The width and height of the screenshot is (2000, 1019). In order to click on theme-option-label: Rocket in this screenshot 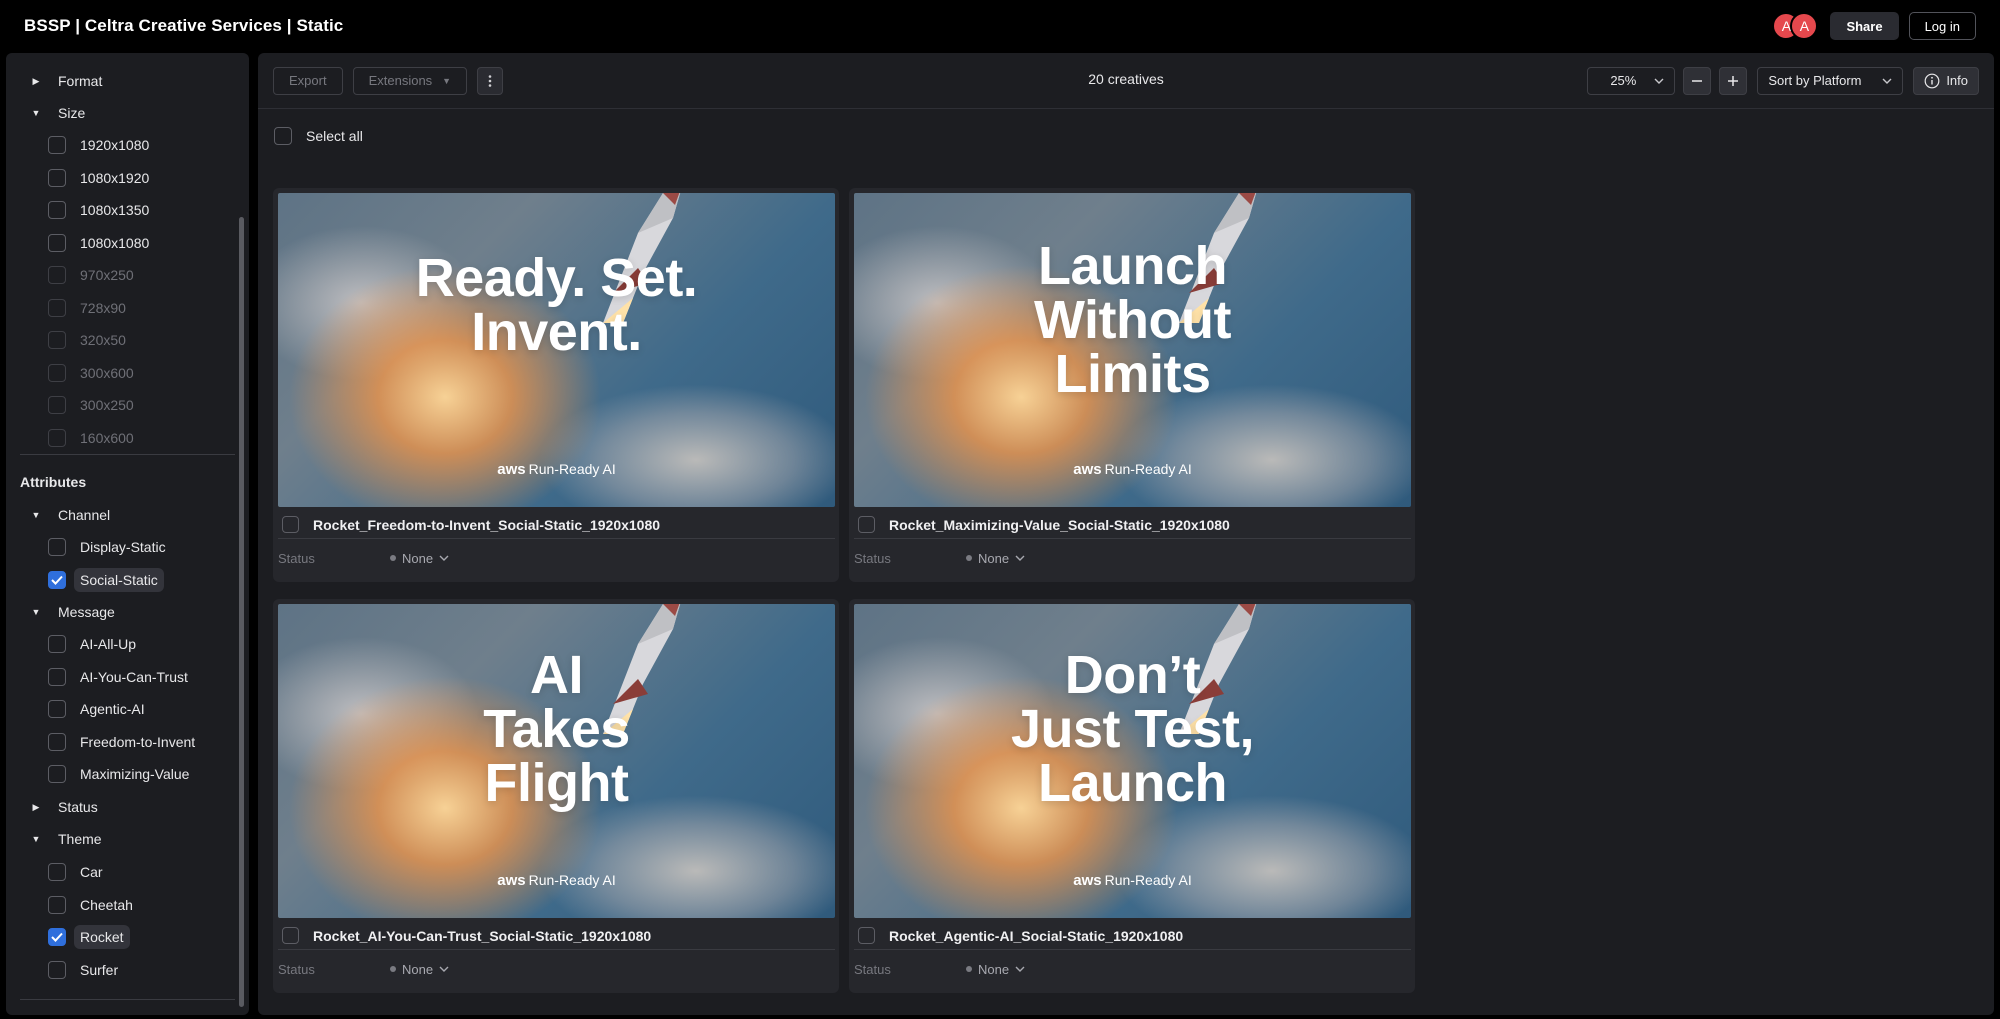, I will do `click(102, 937)`.